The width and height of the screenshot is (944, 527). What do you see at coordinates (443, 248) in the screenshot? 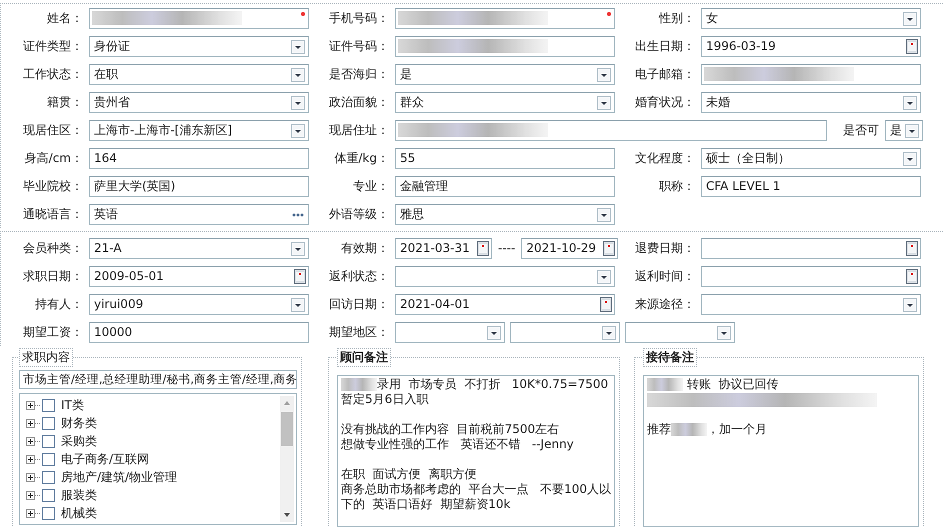
I see `date-field: 2021-03-31` at bounding box center [443, 248].